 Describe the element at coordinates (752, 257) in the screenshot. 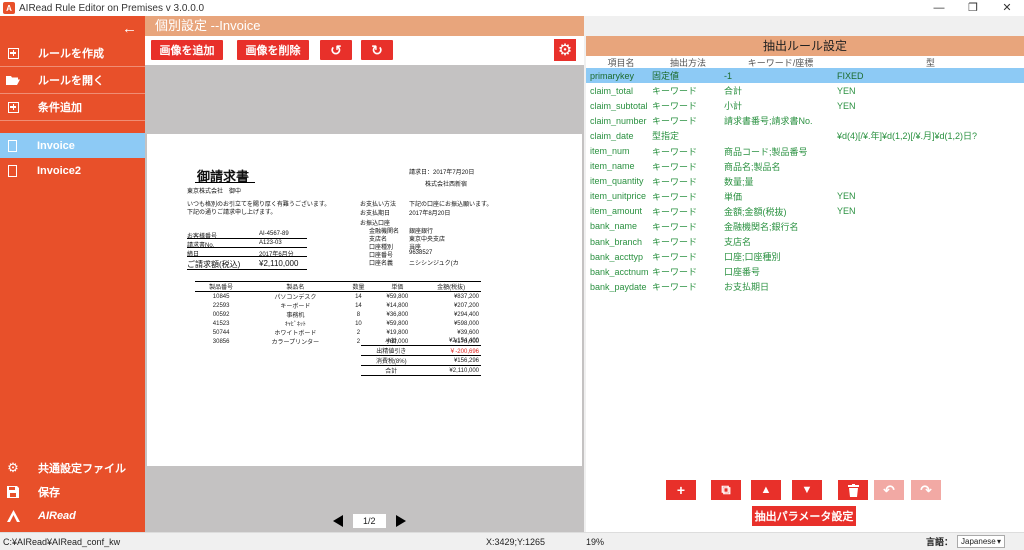

I see `rule-keyword: 口座;口座種別` at that location.